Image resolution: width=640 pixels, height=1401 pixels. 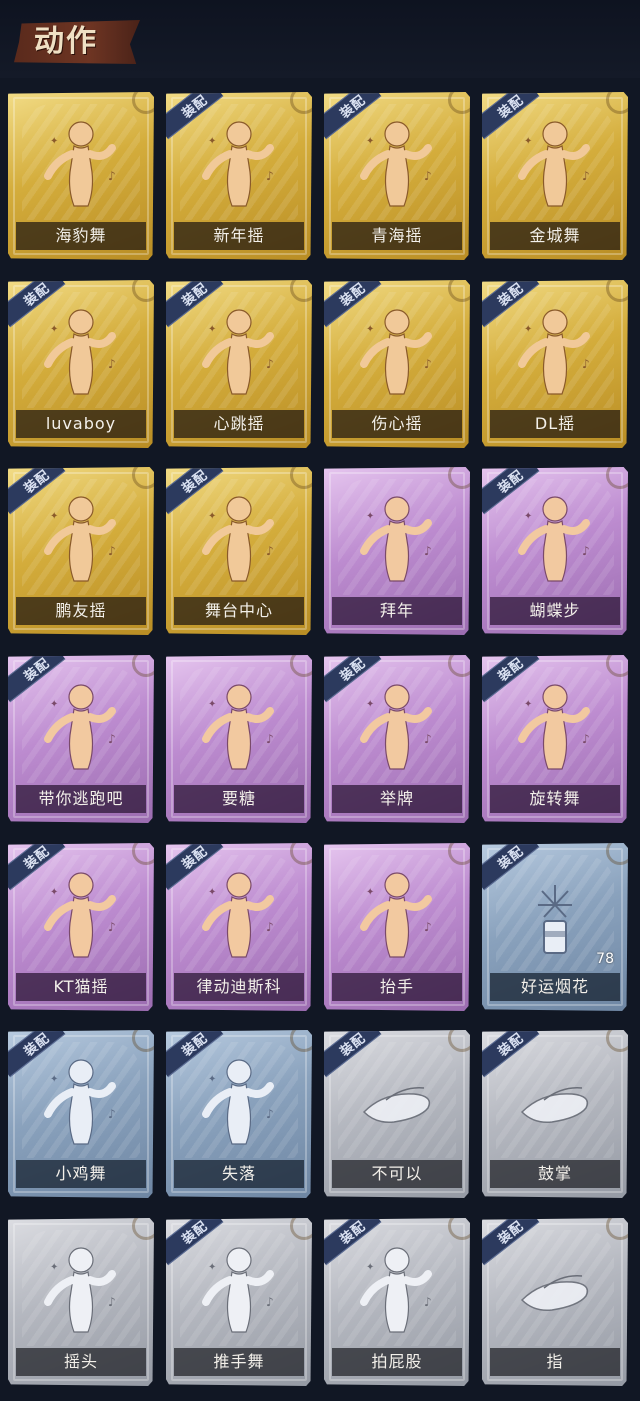 I want to click on emote-card: 装配 ♪ ✦ 旋转舞, so click(x=555, y=739).